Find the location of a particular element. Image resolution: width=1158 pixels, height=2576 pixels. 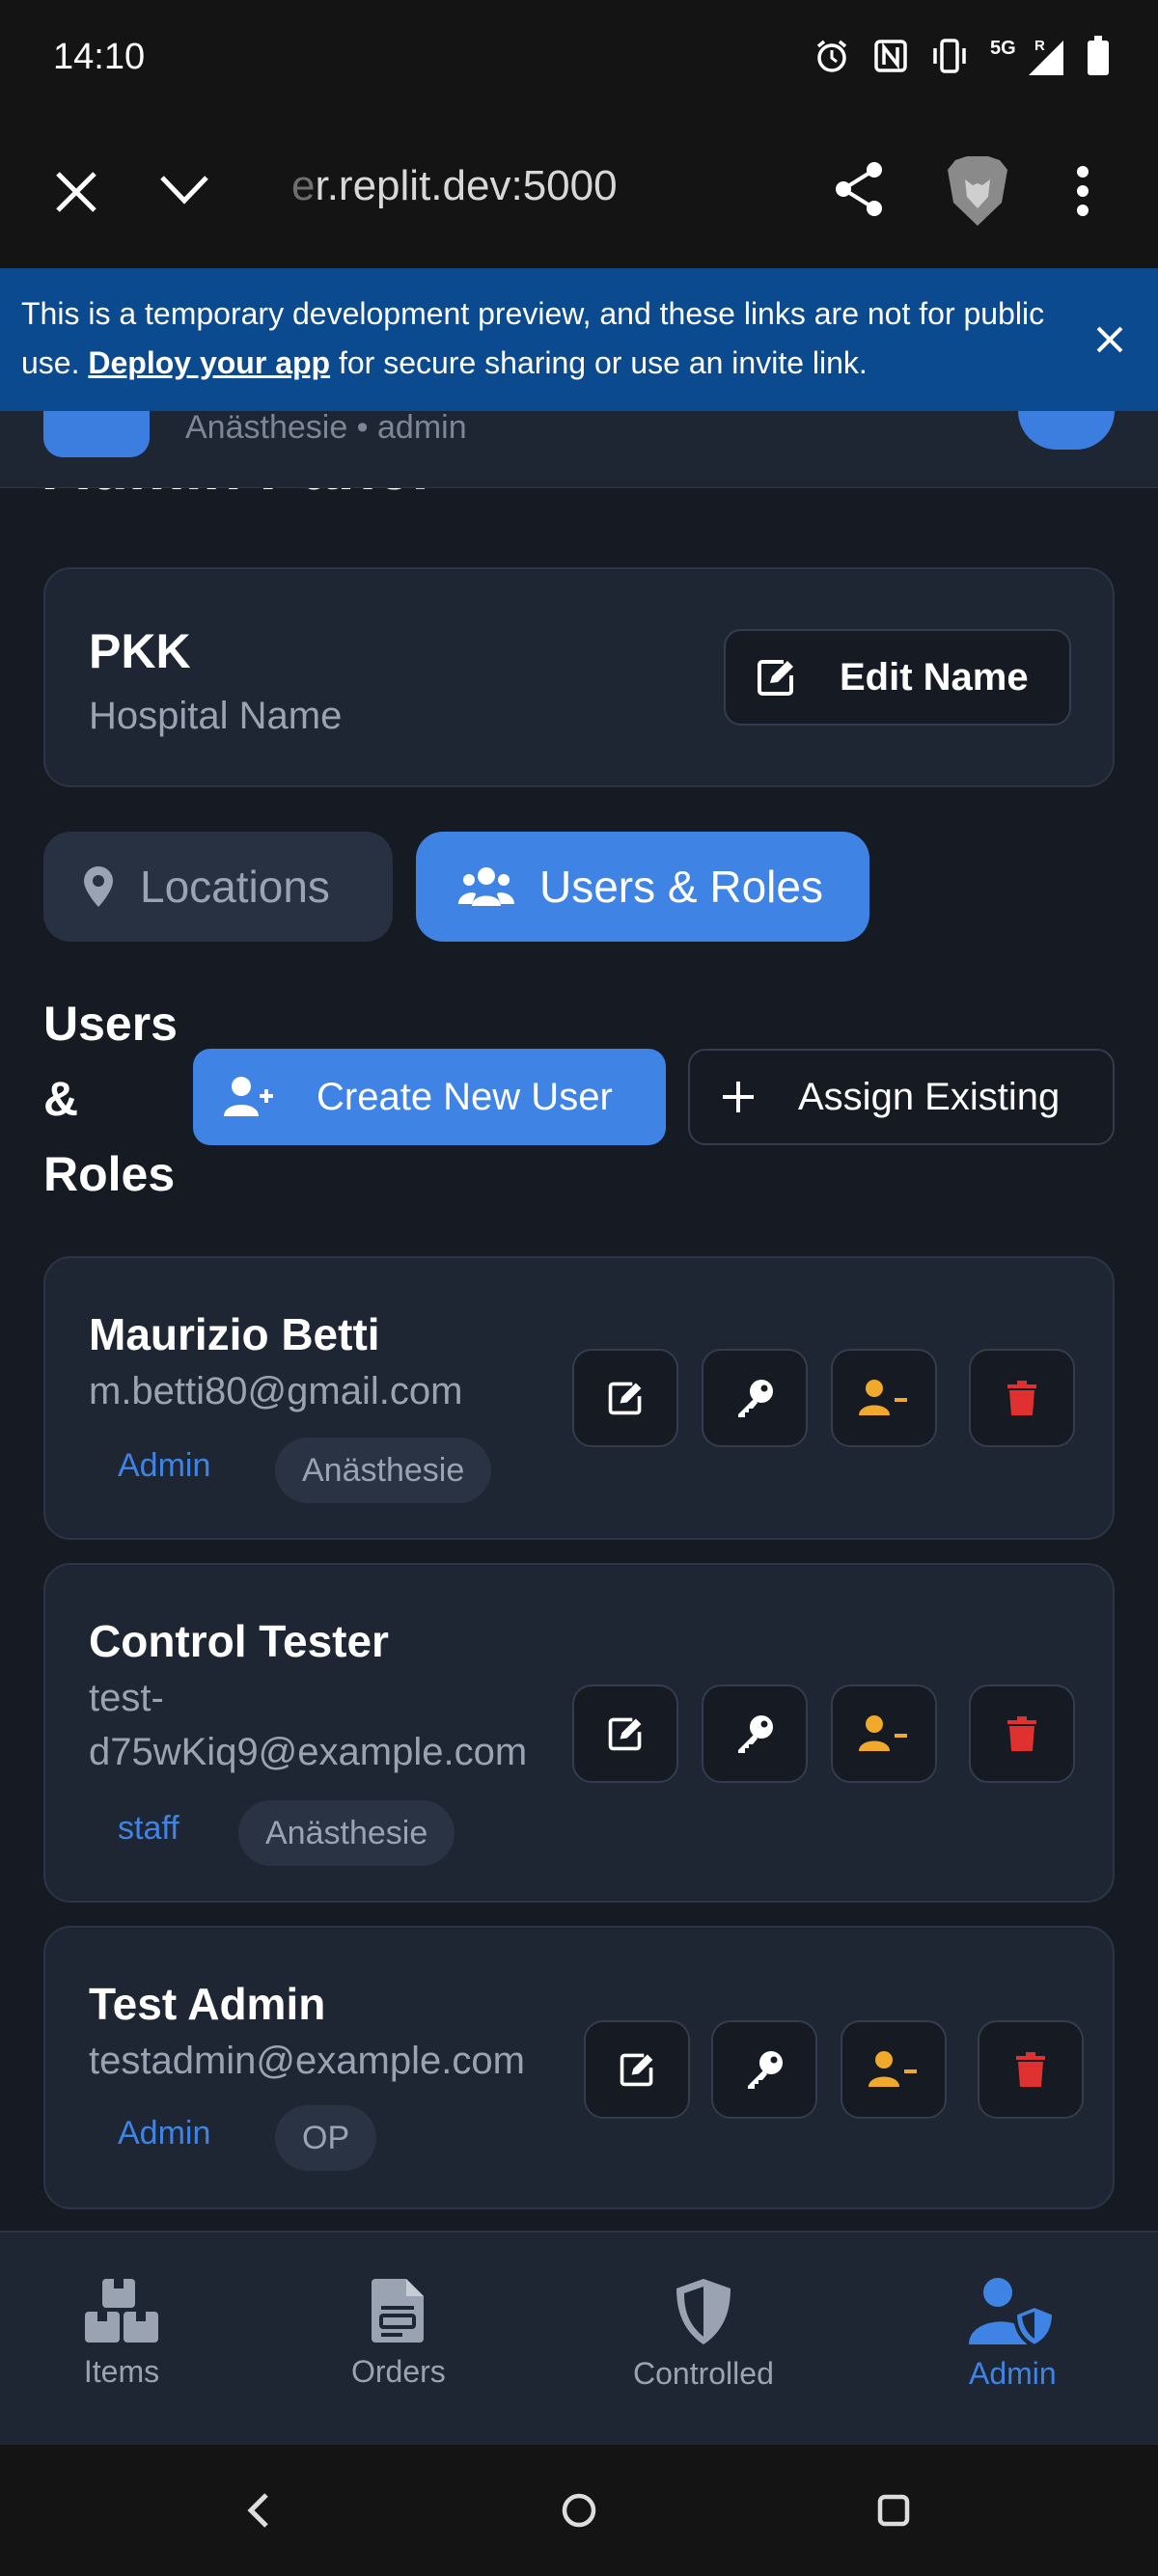

assign-existing-button: Assign Existing is located at coordinates (901, 1097).